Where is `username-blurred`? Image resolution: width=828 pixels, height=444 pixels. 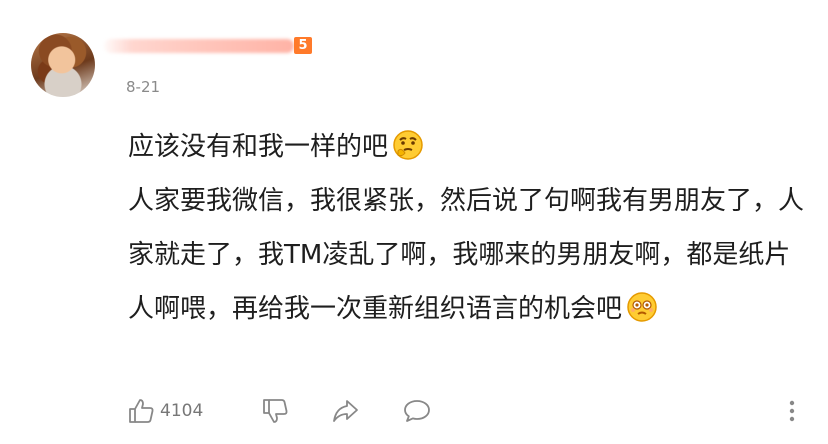
username-blurred is located at coordinates (199, 46).